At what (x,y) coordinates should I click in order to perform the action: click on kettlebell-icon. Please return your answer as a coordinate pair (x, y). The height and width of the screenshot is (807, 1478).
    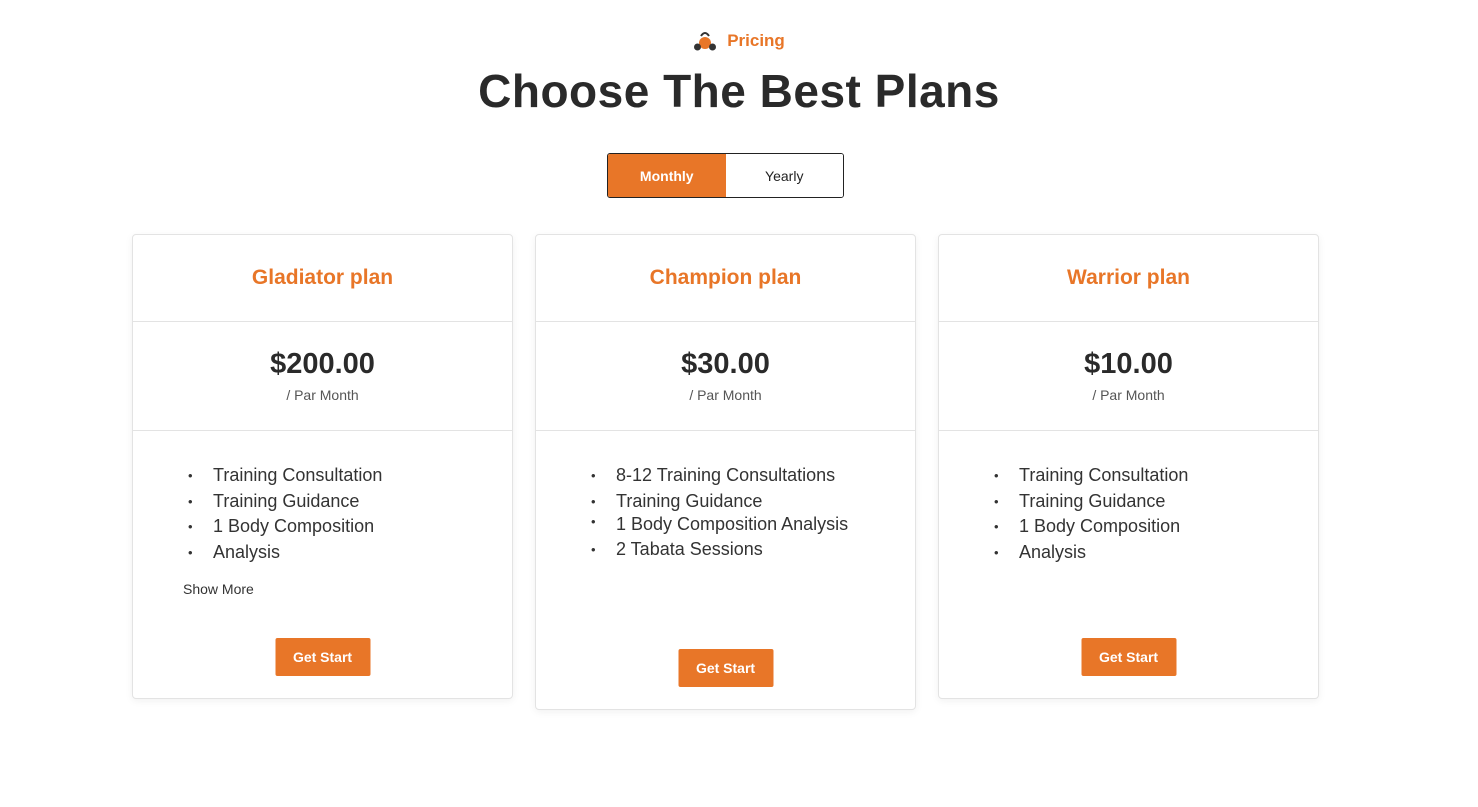
    Looking at the image, I should click on (705, 41).